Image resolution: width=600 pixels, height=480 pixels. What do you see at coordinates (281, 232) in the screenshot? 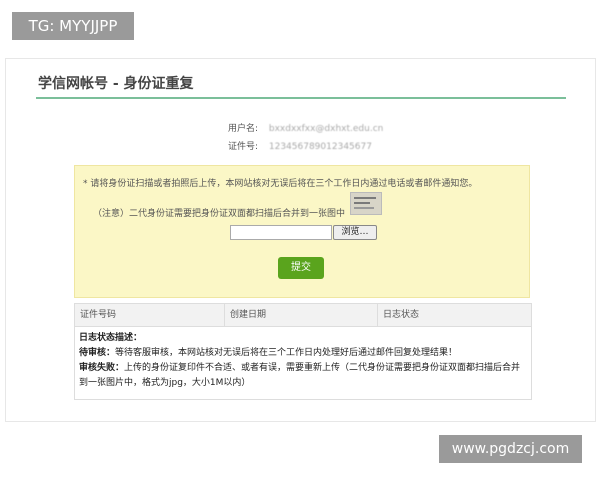
I see `file-path-input` at bounding box center [281, 232].